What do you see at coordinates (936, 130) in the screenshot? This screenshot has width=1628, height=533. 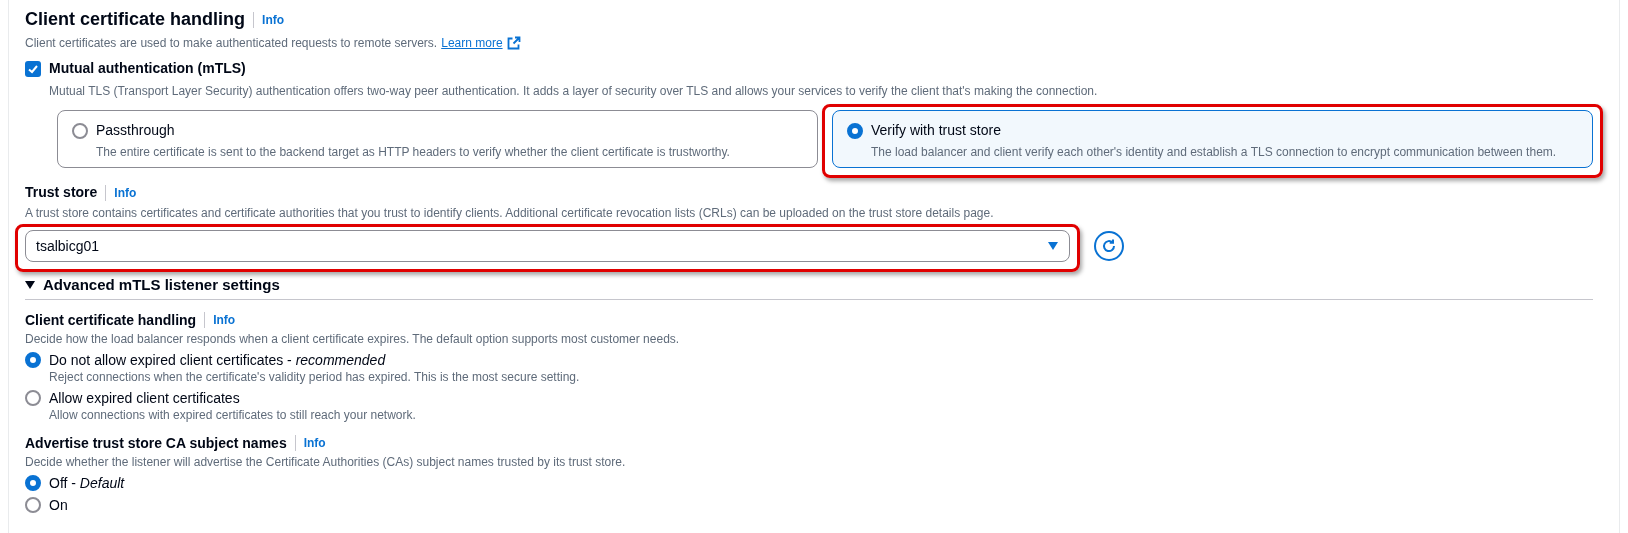 I see `option-label: Verify with trust store` at bounding box center [936, 130].